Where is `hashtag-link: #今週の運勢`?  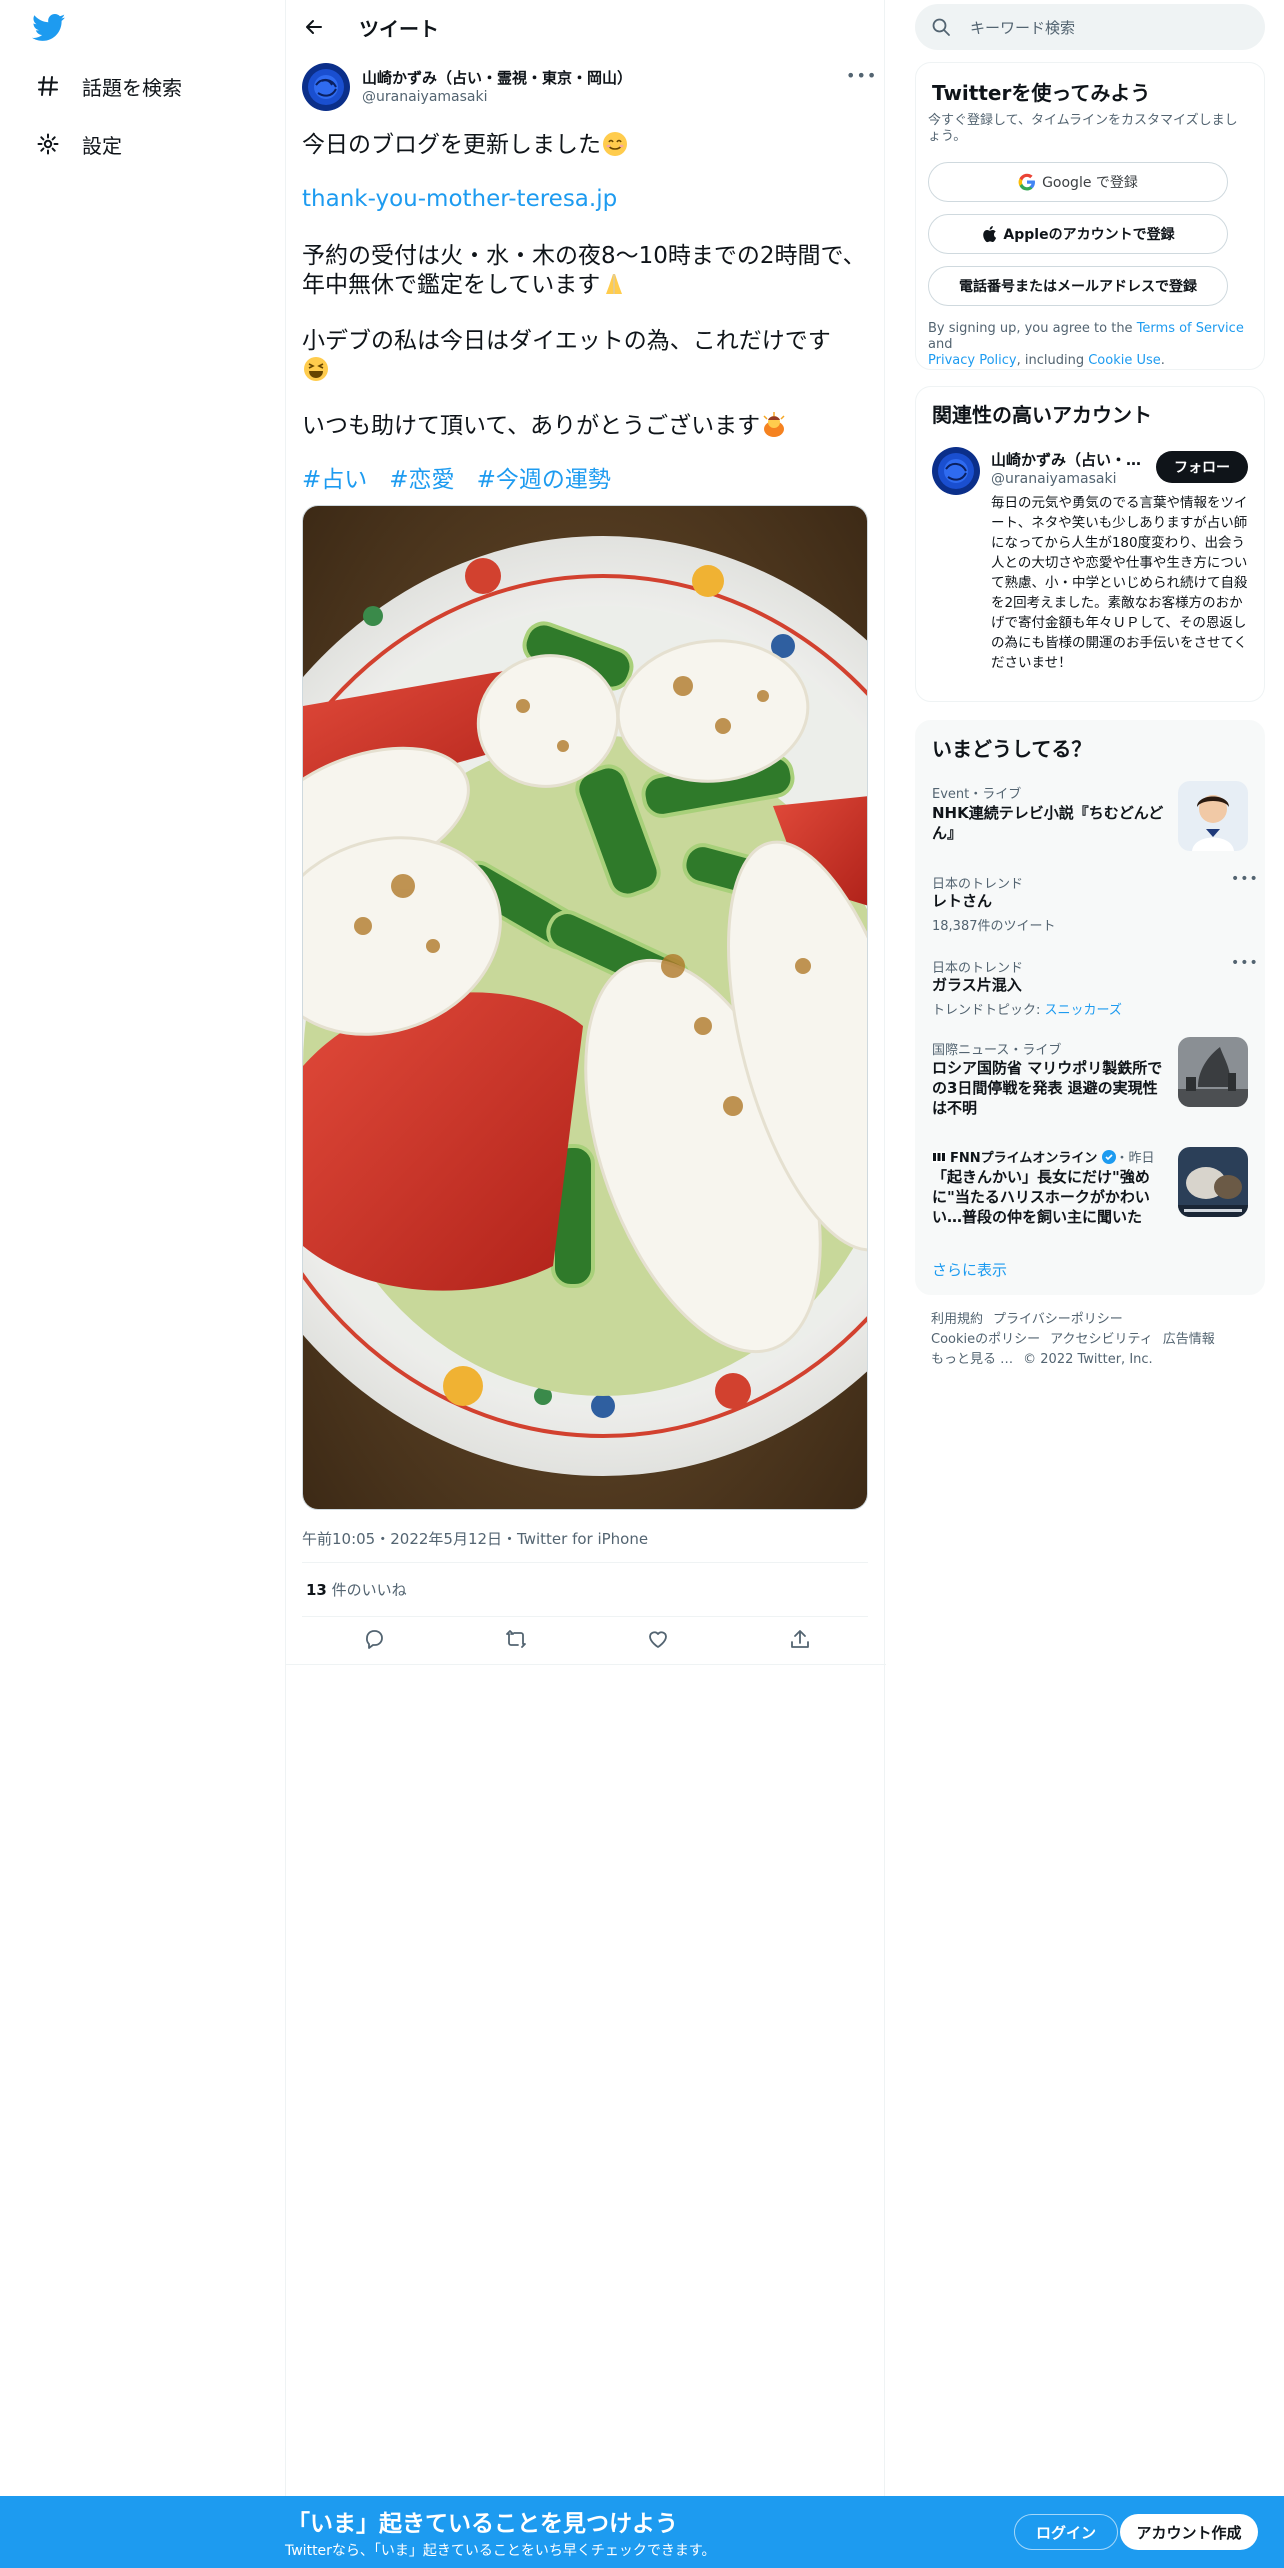 hashtag-link: #今週の運勢 is located at coordinates (544, 480).